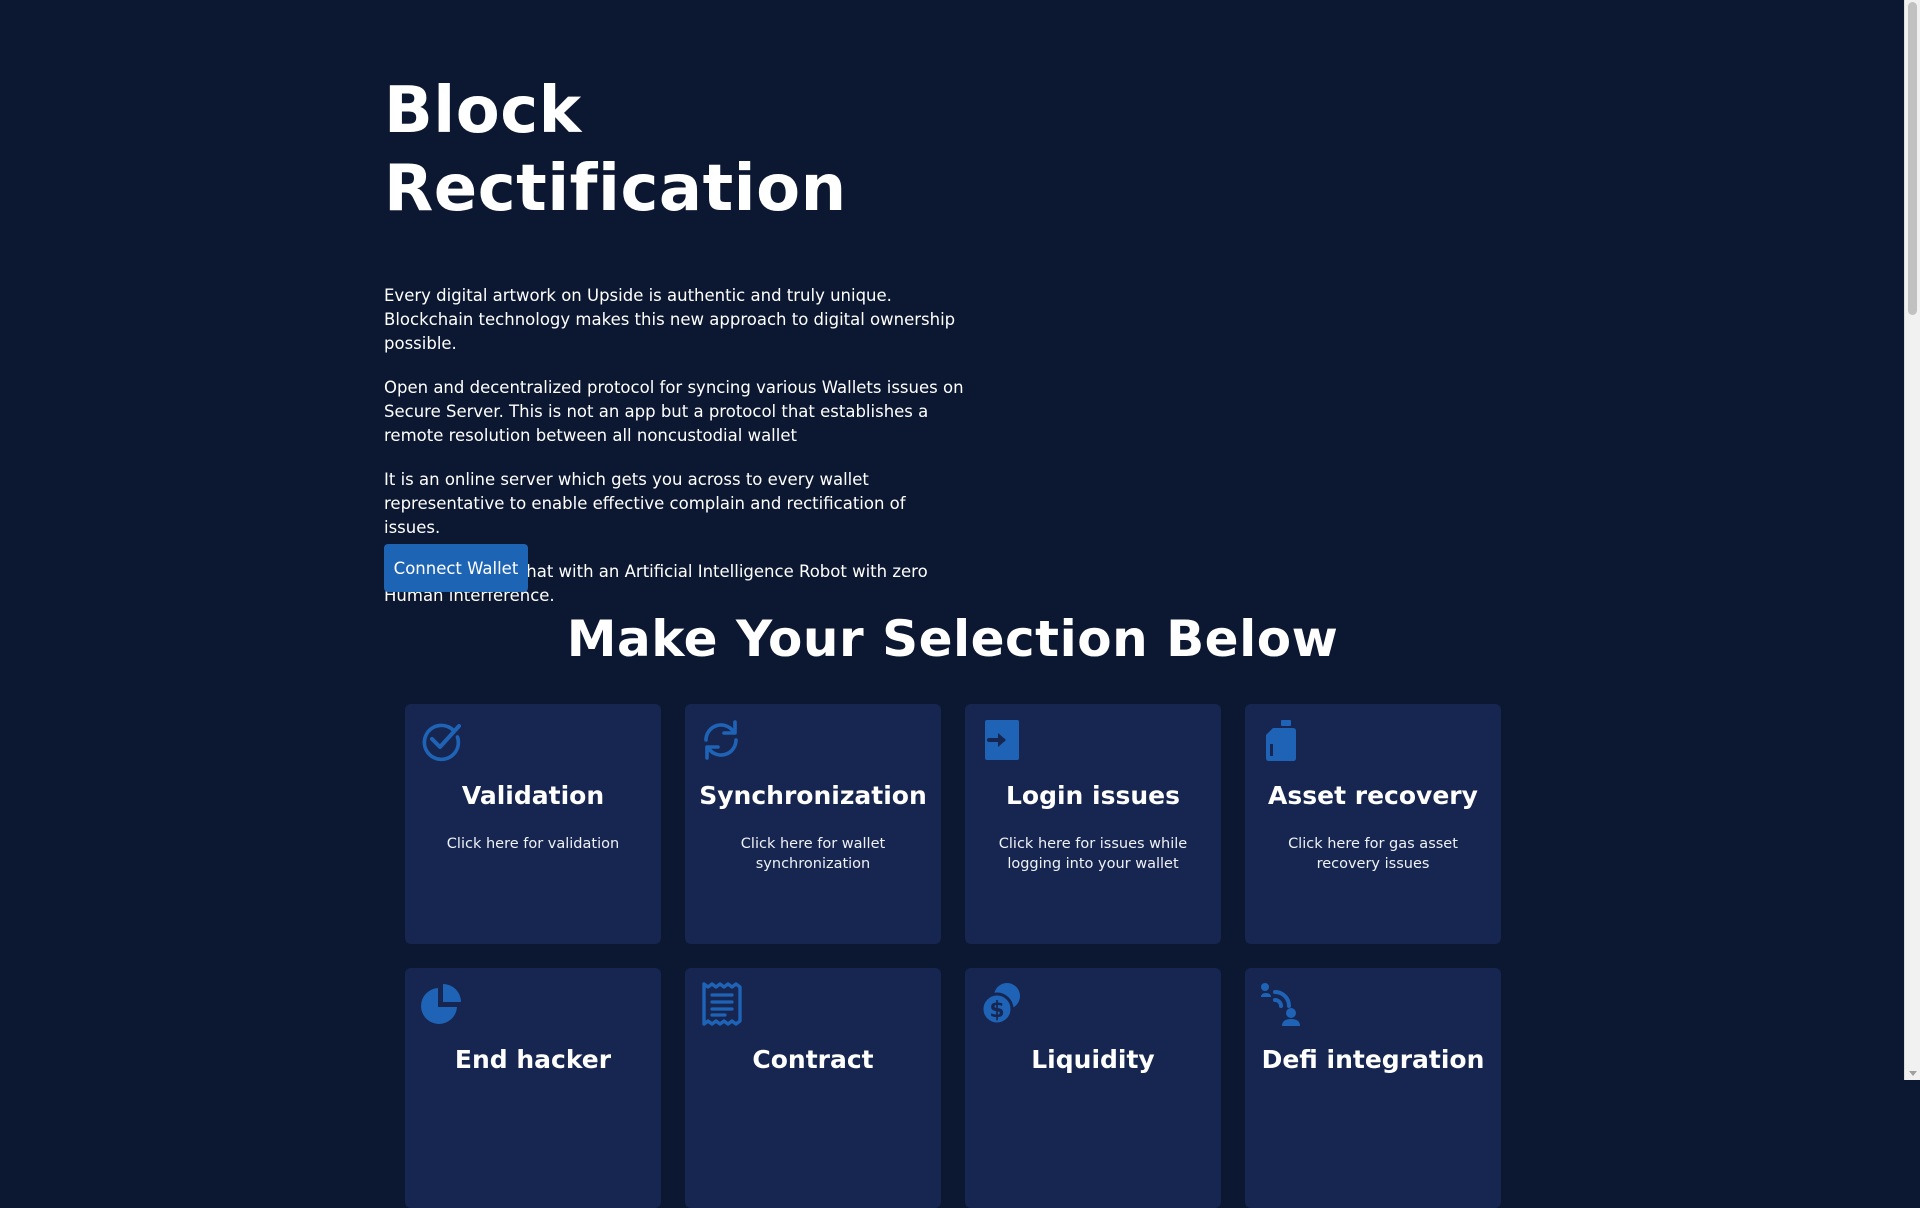 Image resolution: width=1920 pixels, height=1208 pixels. What do you see at coordinates (456, 568) in the screenshot?
I see `connect-wallet-button: Connect Wallet` at bounding box center [456, 568].